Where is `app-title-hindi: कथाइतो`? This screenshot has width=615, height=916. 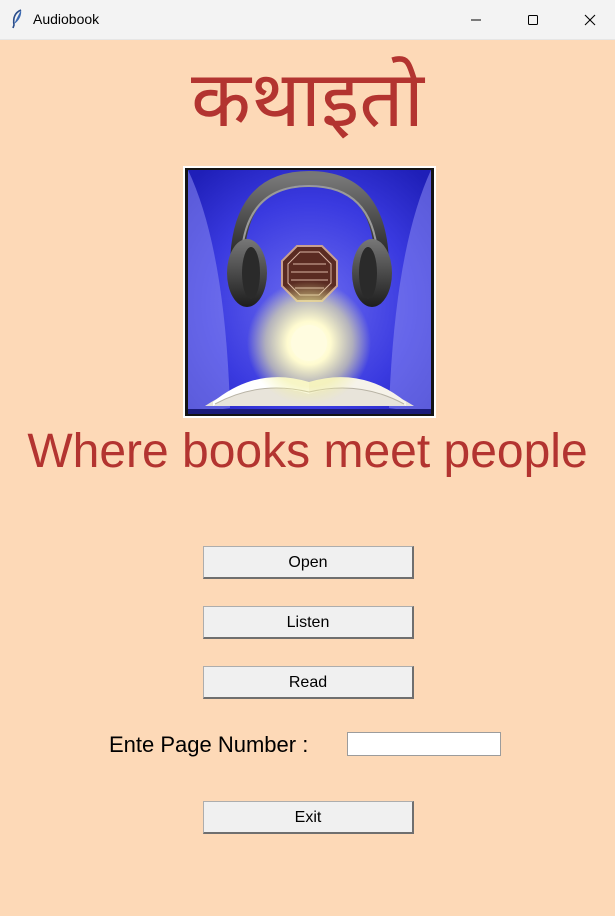 app-title-hindi: कथाइतो is located at coordinates (307, 100).